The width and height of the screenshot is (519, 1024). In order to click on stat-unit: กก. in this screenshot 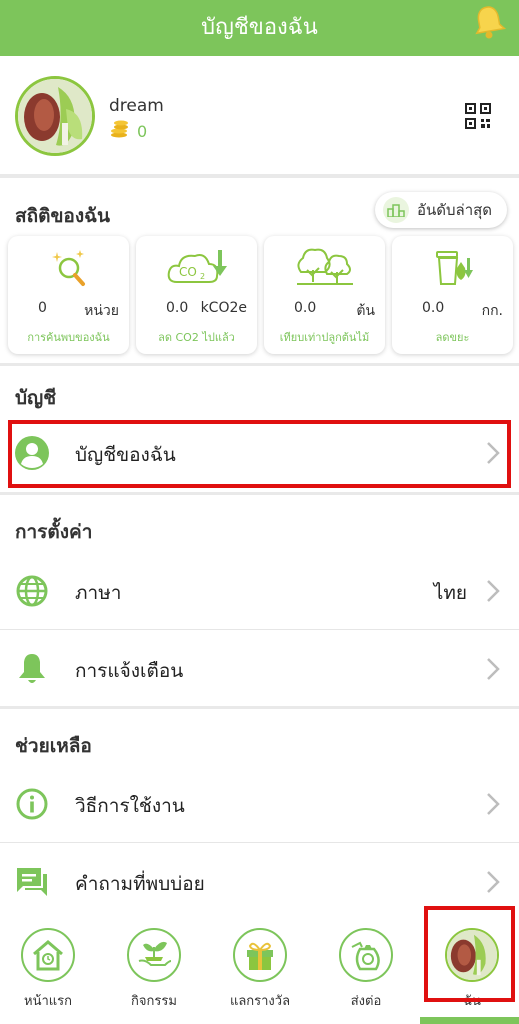, I will do `click(492, 311)`.